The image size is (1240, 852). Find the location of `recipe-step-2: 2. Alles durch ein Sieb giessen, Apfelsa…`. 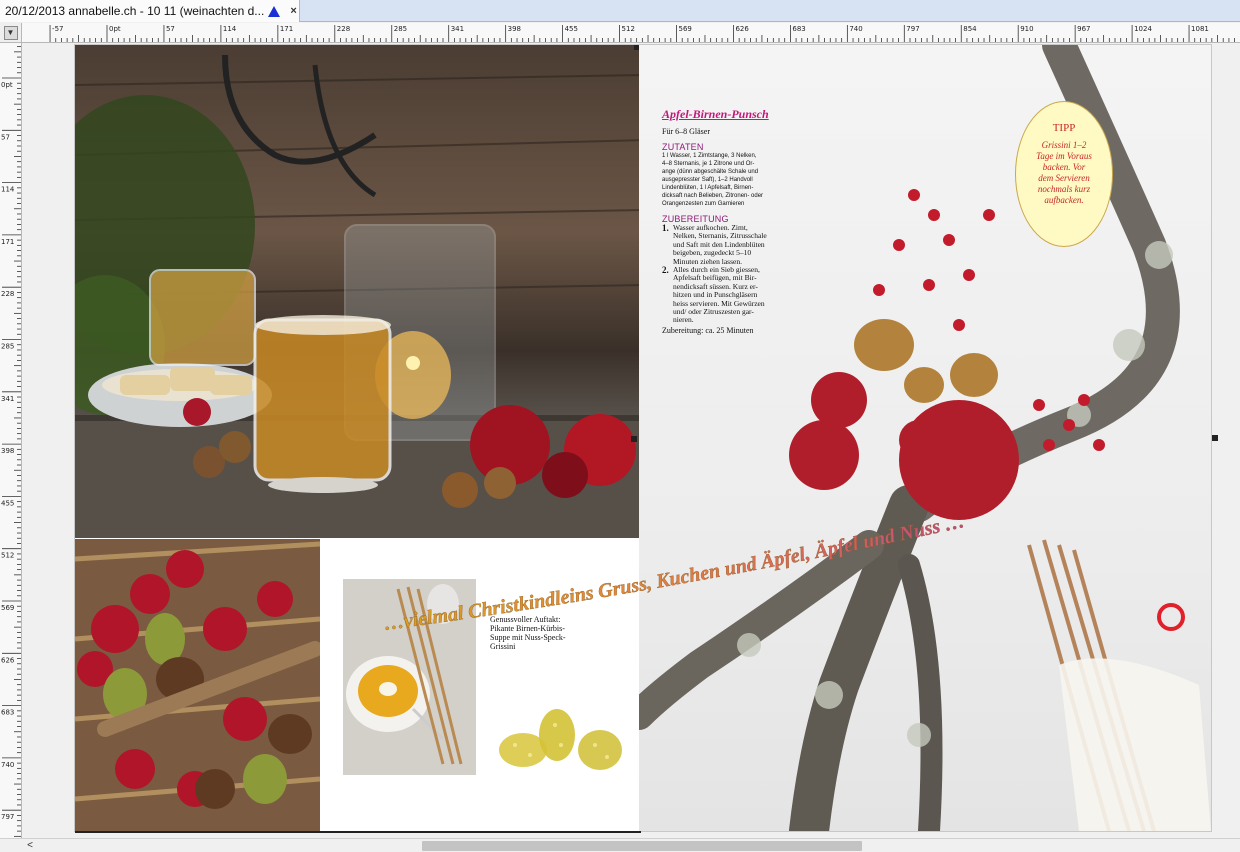

recipe-step-2: 2. Alles durch ein Sieb giessen, Apfelsa… is located at coordinates (730, 295).